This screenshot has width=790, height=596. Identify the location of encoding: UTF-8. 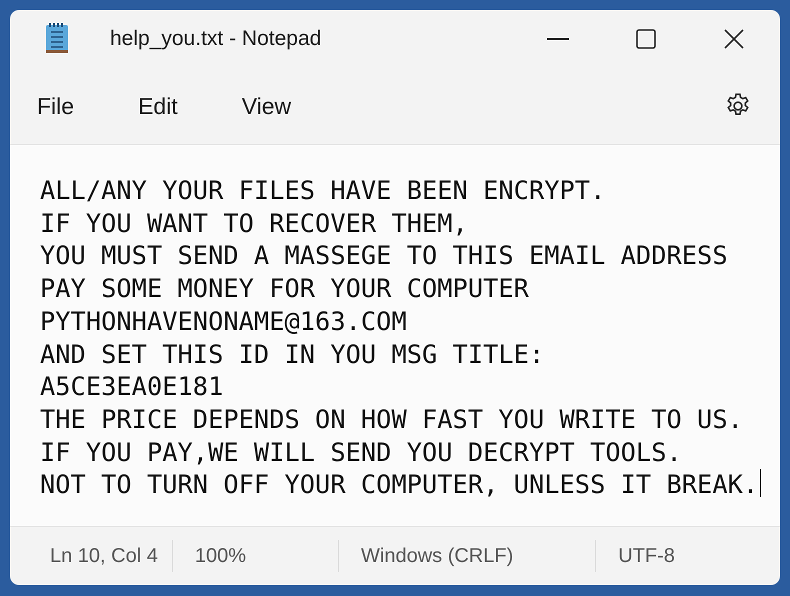
(646, 556).